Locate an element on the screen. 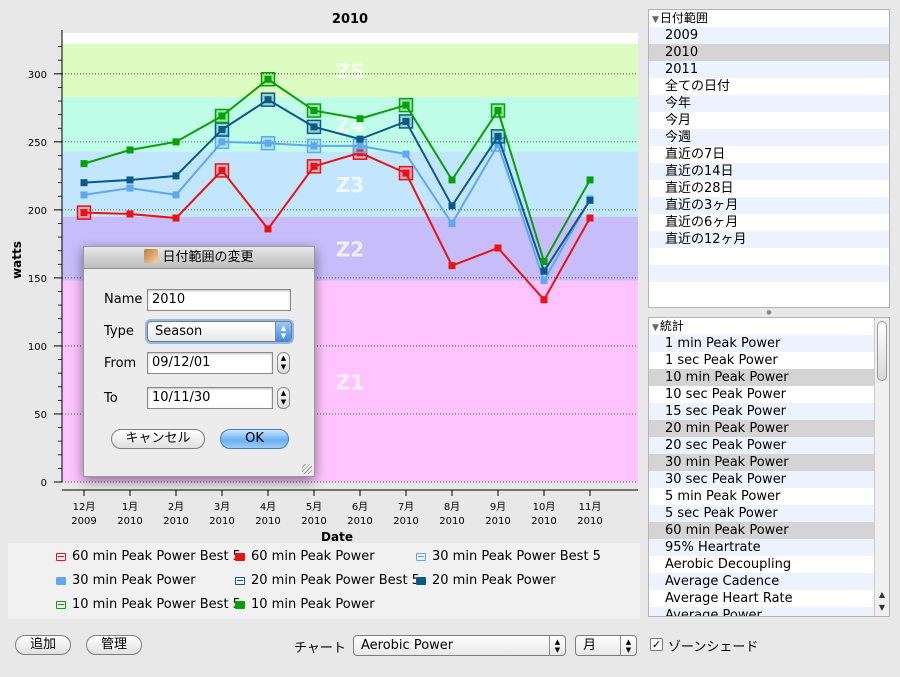 This screenshot has width=900, height=677. chart-label: チャート is located at coordinates (320, 648).